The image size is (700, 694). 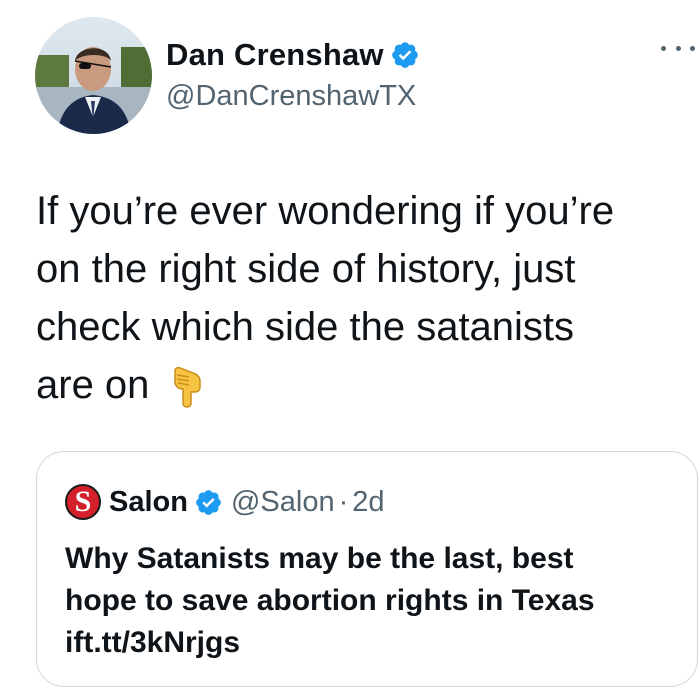 What do you see at coordinates (275, 55) in the screenshot?
I see `author-display-name: Dan Crenshaw` at bounding box center [275, 55].